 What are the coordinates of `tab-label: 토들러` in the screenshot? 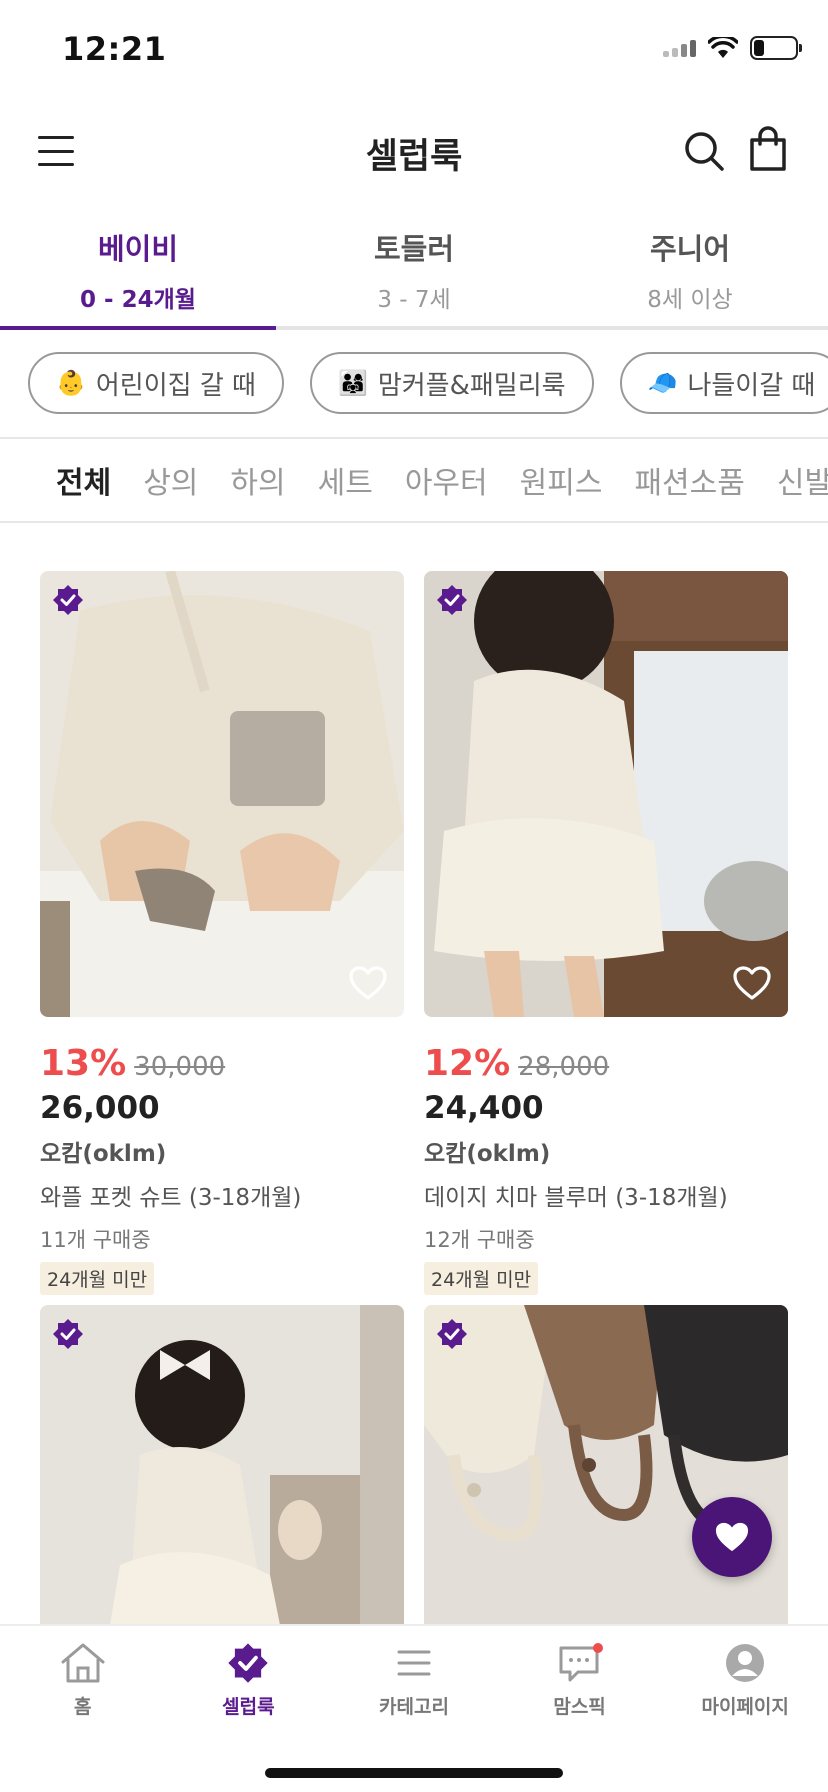 It's located at (414, 249).